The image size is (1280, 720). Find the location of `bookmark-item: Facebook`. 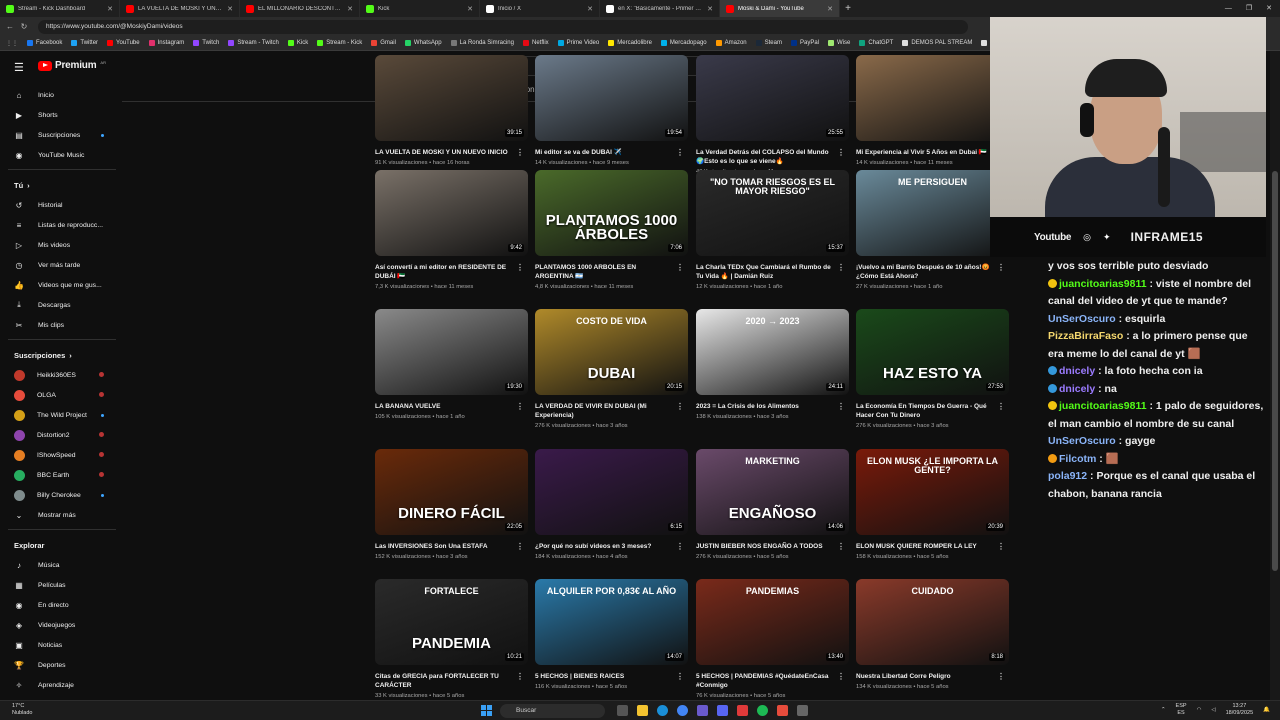

bookmark-item: Facebook is located at coordinates (44, 43).